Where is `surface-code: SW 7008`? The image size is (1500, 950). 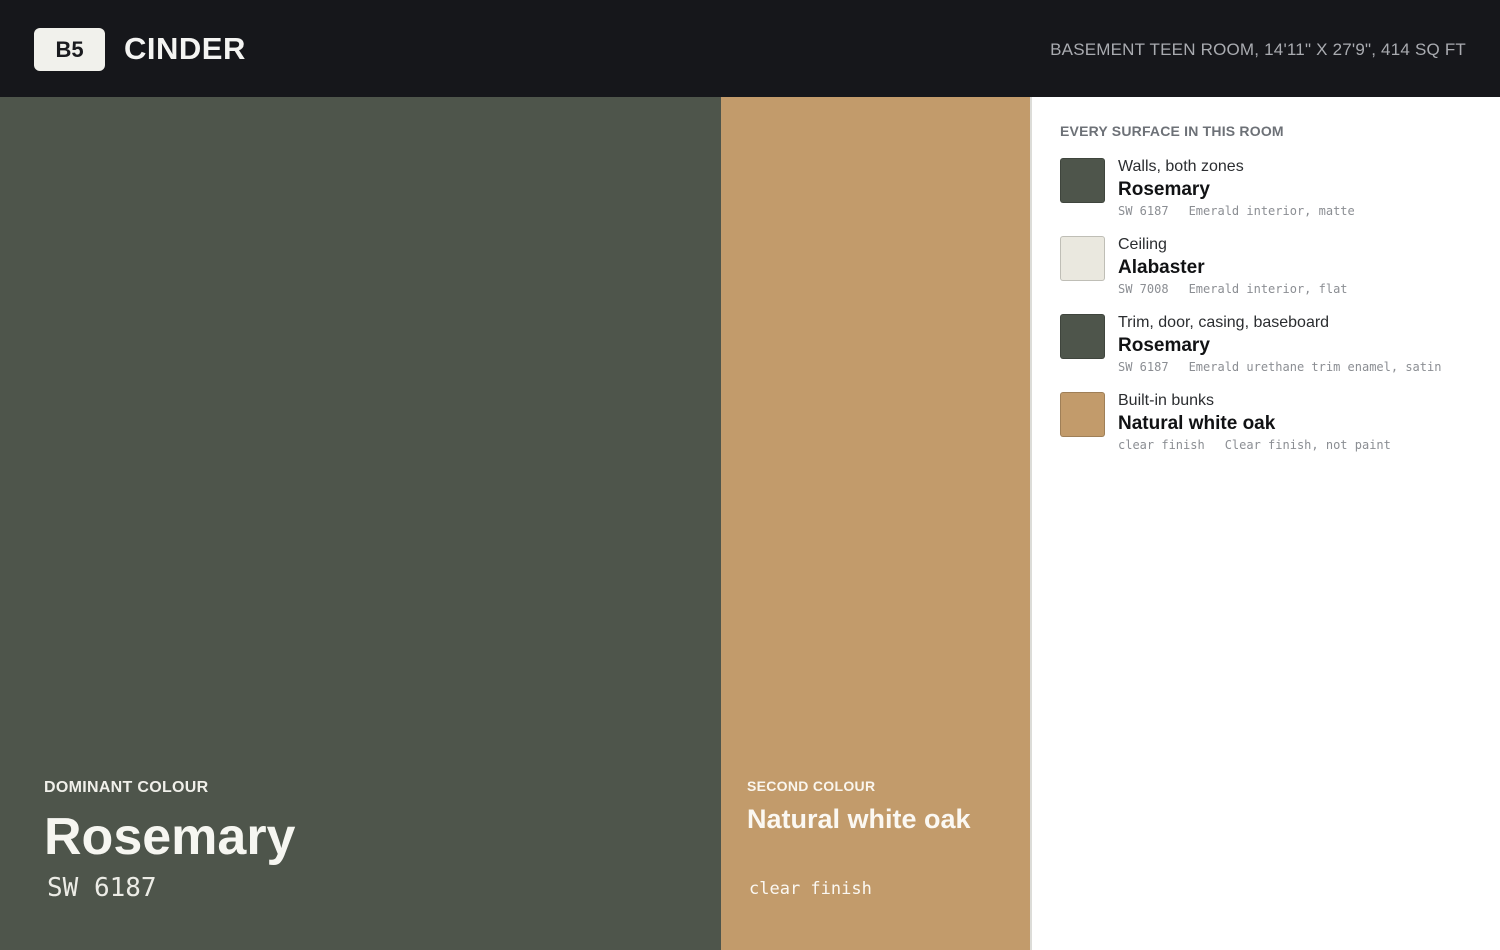 surface-code: SW 7008 is located at coordinates (1143, 289).